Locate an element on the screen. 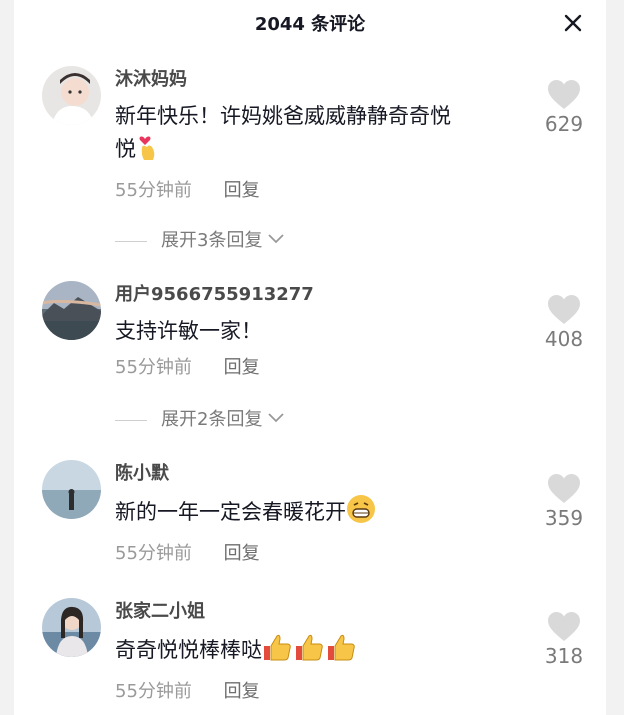 The width and height of the screenshot is (624, 715). finger-heart-icon is located at coordinates (147, 152).